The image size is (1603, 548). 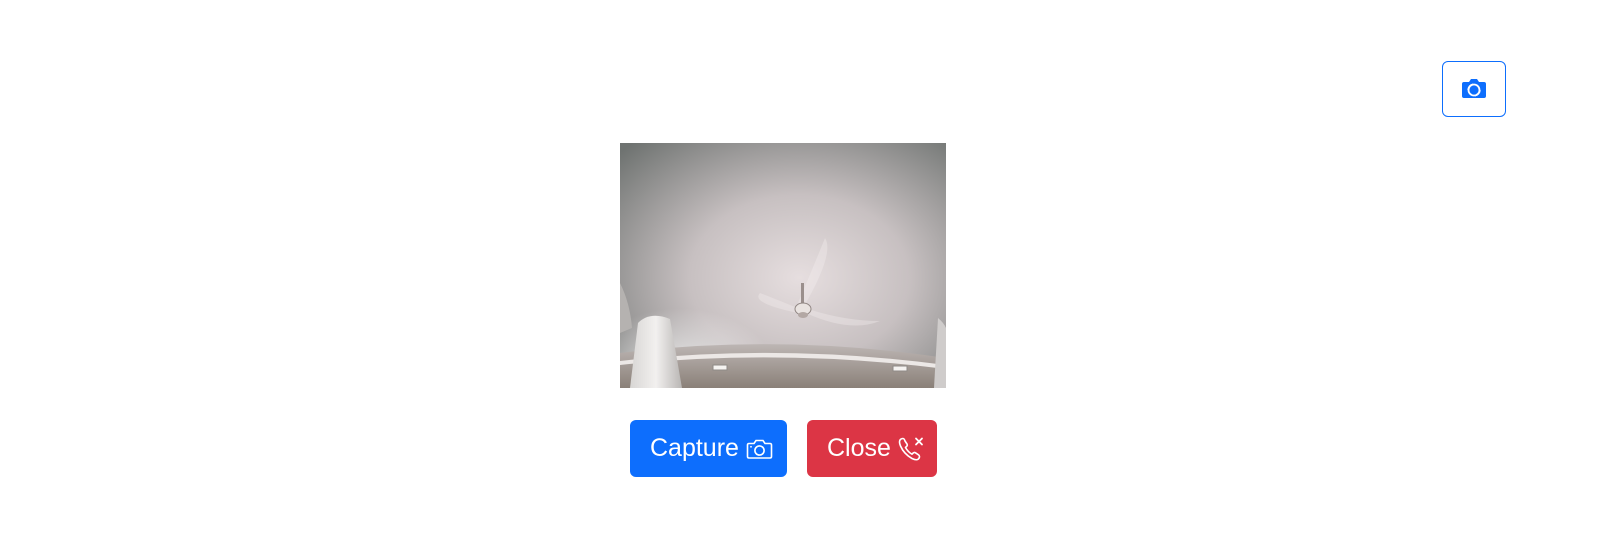 What do you see at coordinates (694, 448) in the screenshot?
I see `capture-label: Capture` at bounding box center [694, 448].